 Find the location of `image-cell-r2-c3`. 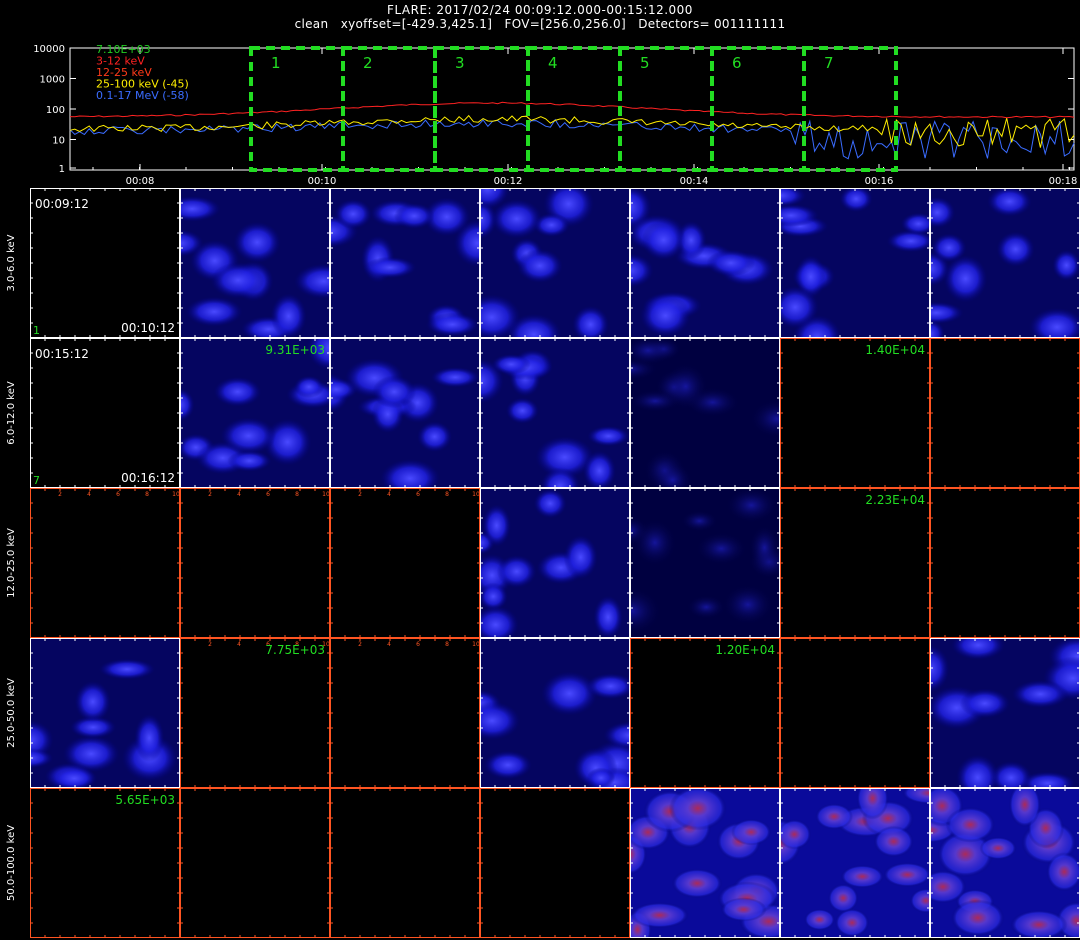

image-cell-r2-c3 is located at coordinates (405, 413).